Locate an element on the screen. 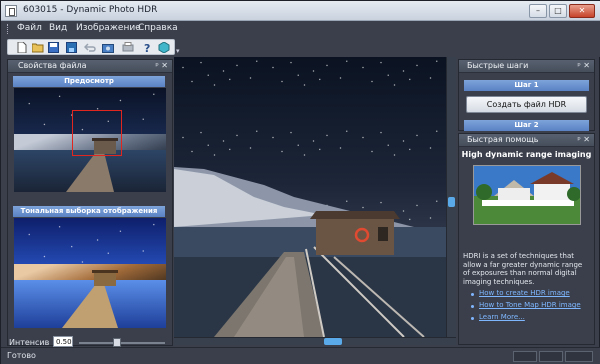 The height and width of the screenshot is (364, 600). tonal-thumbnail is located at coordinates (90, 273).